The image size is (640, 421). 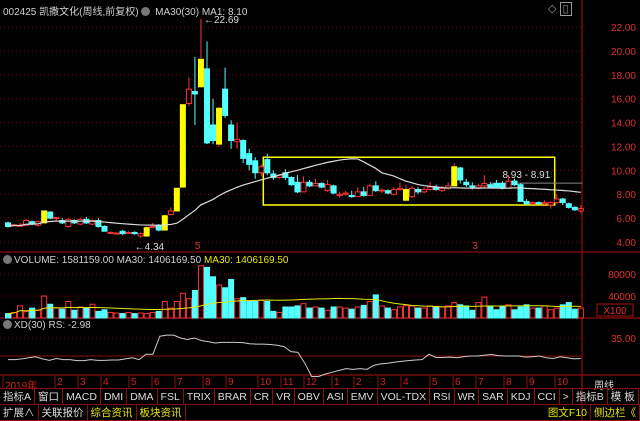 I want to click on info-tab: 扩展∧, so click(x=19, y=412).